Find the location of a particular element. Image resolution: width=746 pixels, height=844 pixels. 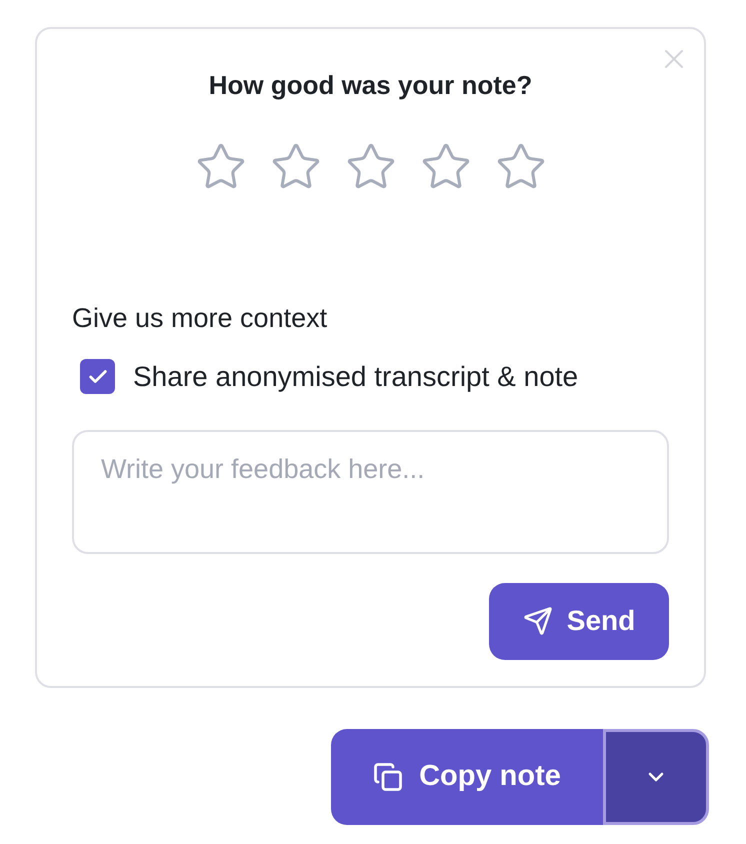

copy-note-button: Copy note is located at coordinates (467, 777).